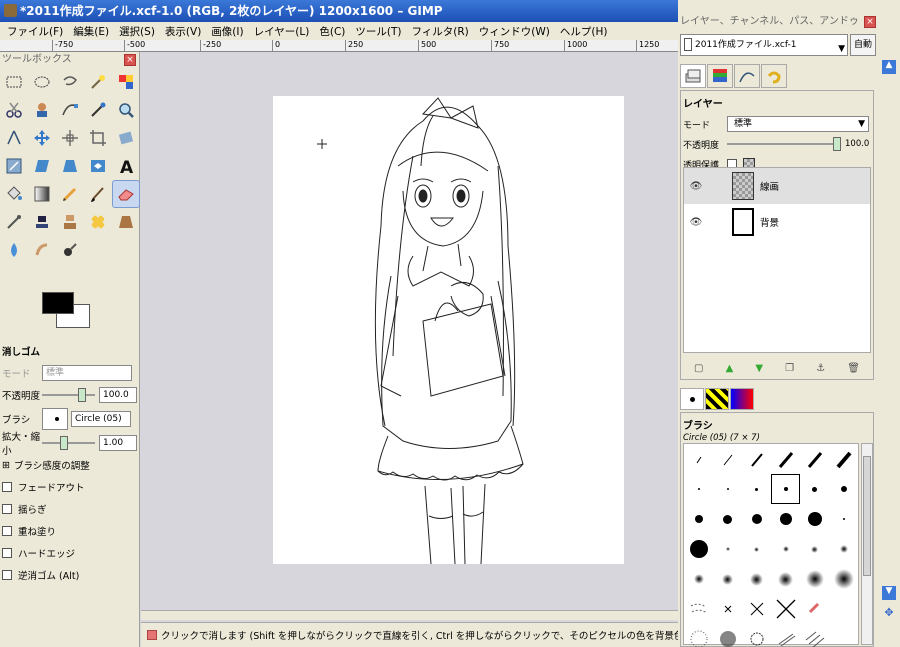  What do you see at coordinates (378, 31) in the screenshot?
I see `menu-tools: ツール(T)` at bounding box center [378, 31].